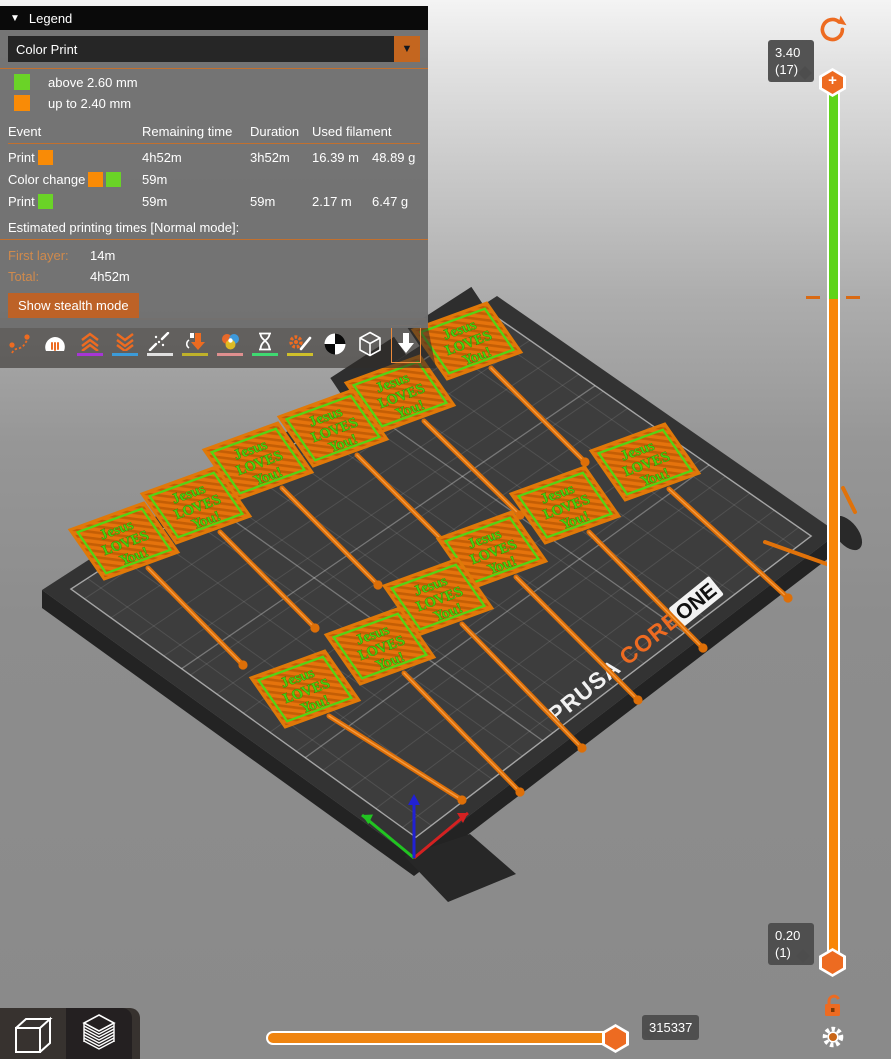 This screenshot has width=891, height=1059. What do you see at coordinates (300, 354) in the screenshot?
I see `custom-gcode-underline` at bounding box center [300, 354].